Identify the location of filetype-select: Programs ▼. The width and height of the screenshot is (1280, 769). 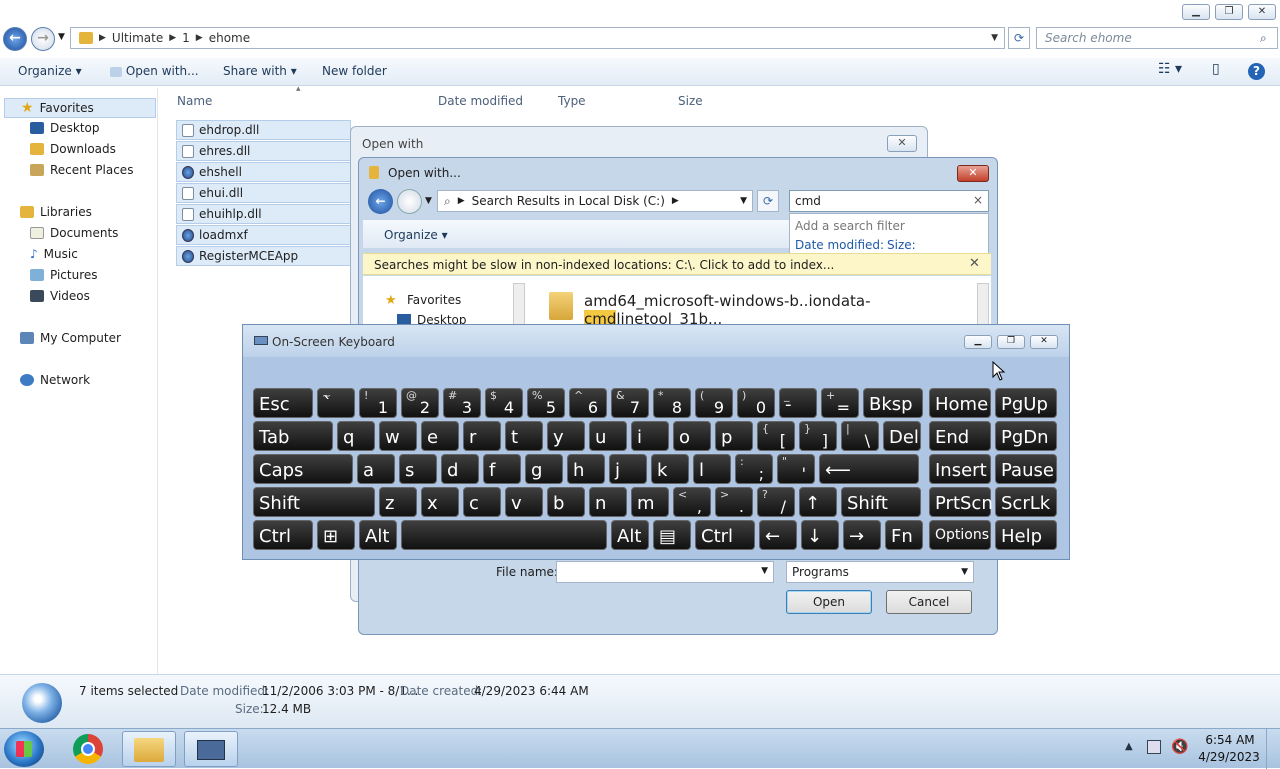
(880, 572).